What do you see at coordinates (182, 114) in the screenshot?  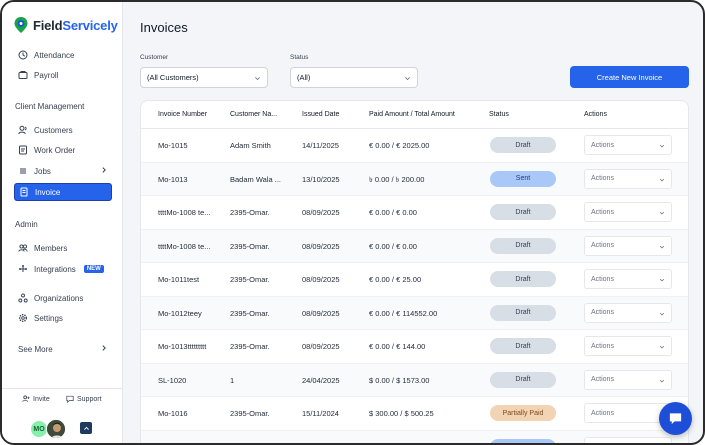 I see `column-header-invoice-number: Invoice Number` at bounding box center [182, 114].